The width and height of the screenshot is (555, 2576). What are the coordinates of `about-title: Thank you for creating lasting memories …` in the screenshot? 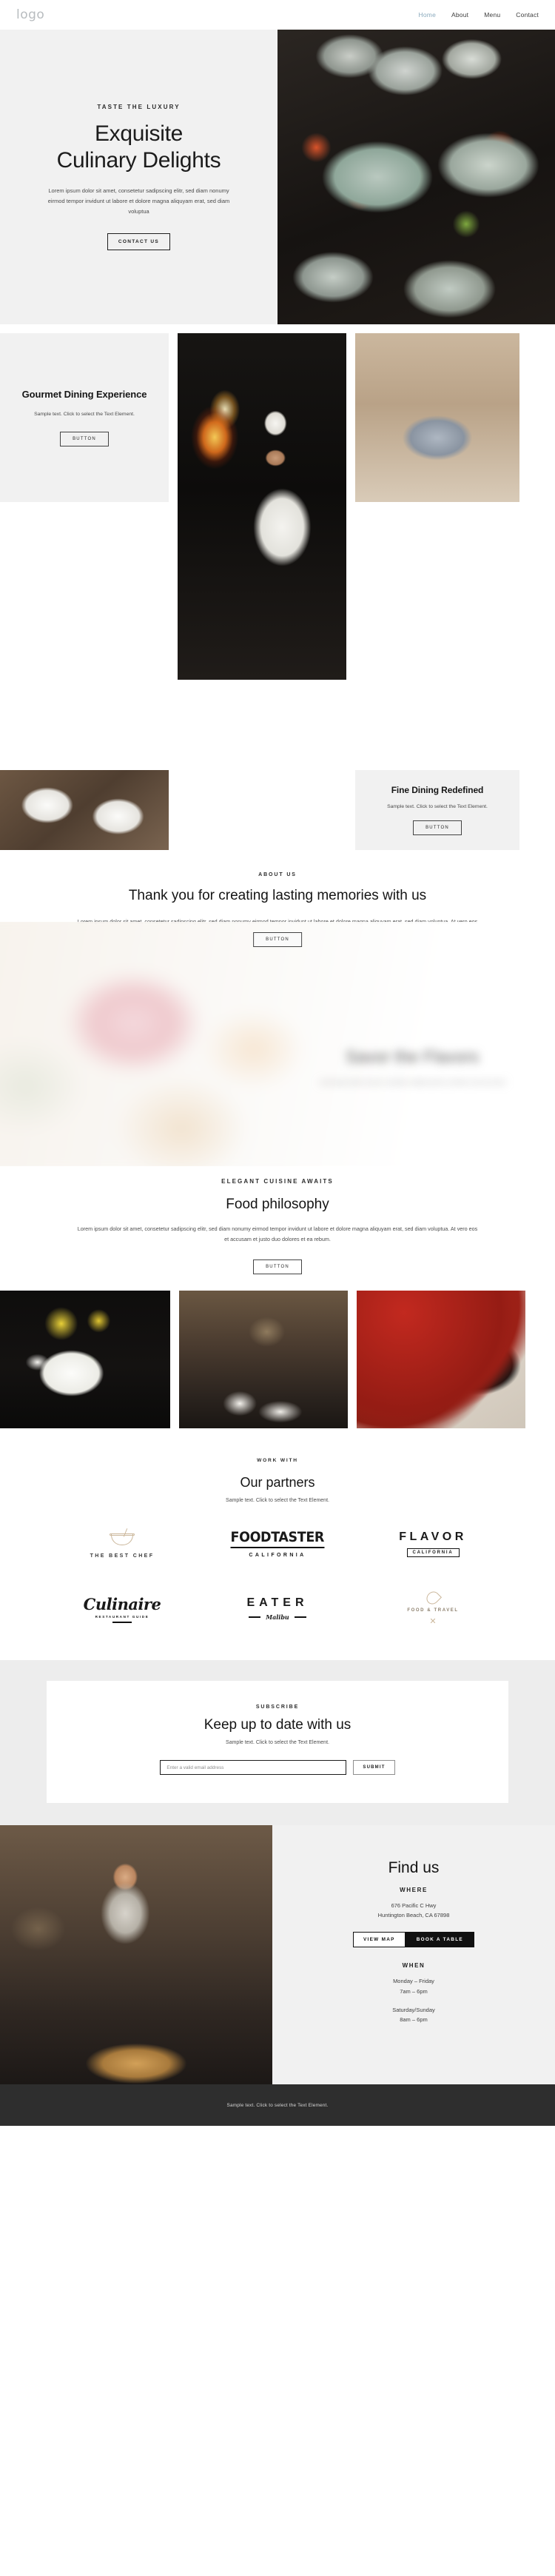 It's located at (277, 895).